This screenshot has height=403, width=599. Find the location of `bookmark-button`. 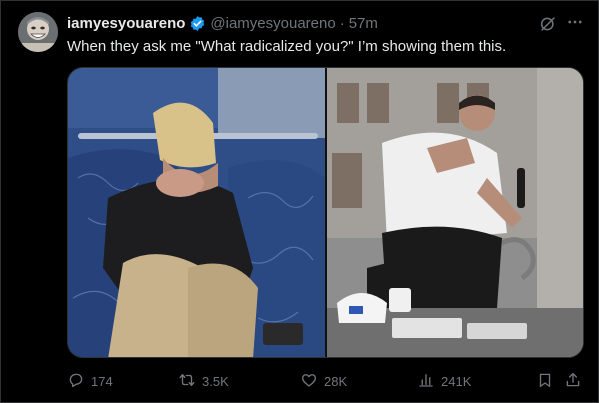

bookmark-button is located at coordinates (545, 381).